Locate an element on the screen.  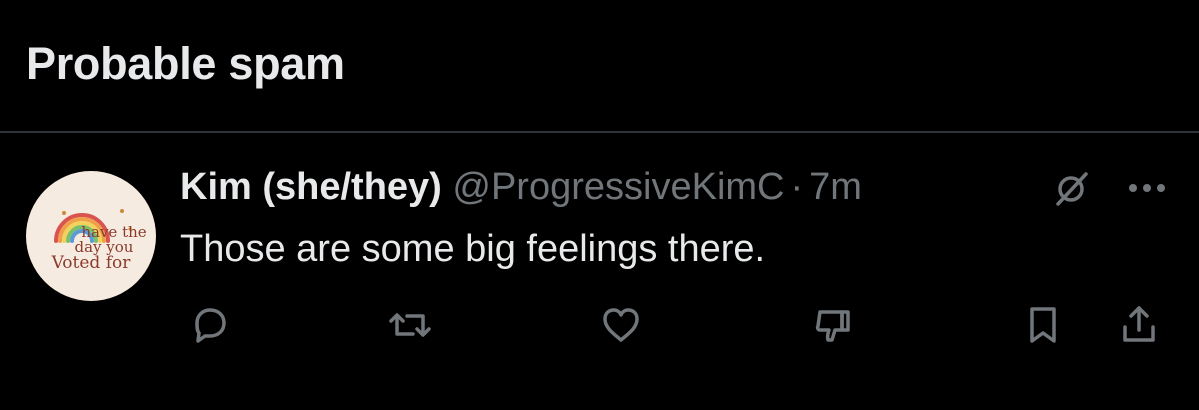
reply-button is located at coordinates (208, 325).